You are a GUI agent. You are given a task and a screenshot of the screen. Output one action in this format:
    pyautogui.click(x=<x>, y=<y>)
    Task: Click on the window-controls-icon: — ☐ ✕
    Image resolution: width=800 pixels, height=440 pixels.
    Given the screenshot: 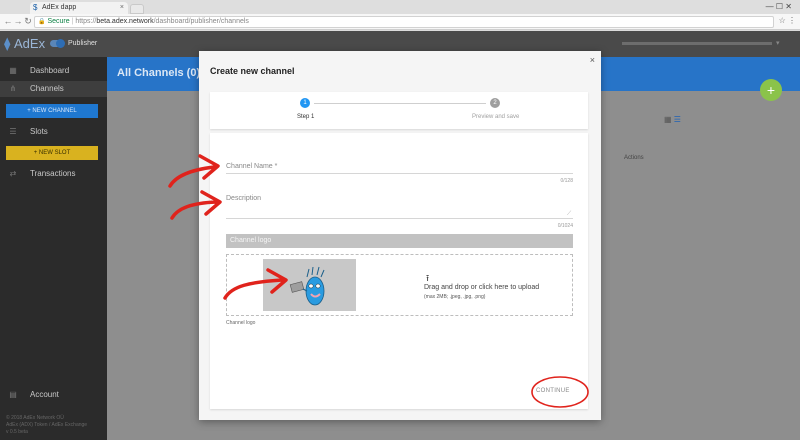 What is the action you would take?
    pyautogui.click(x=779, y=6)
    